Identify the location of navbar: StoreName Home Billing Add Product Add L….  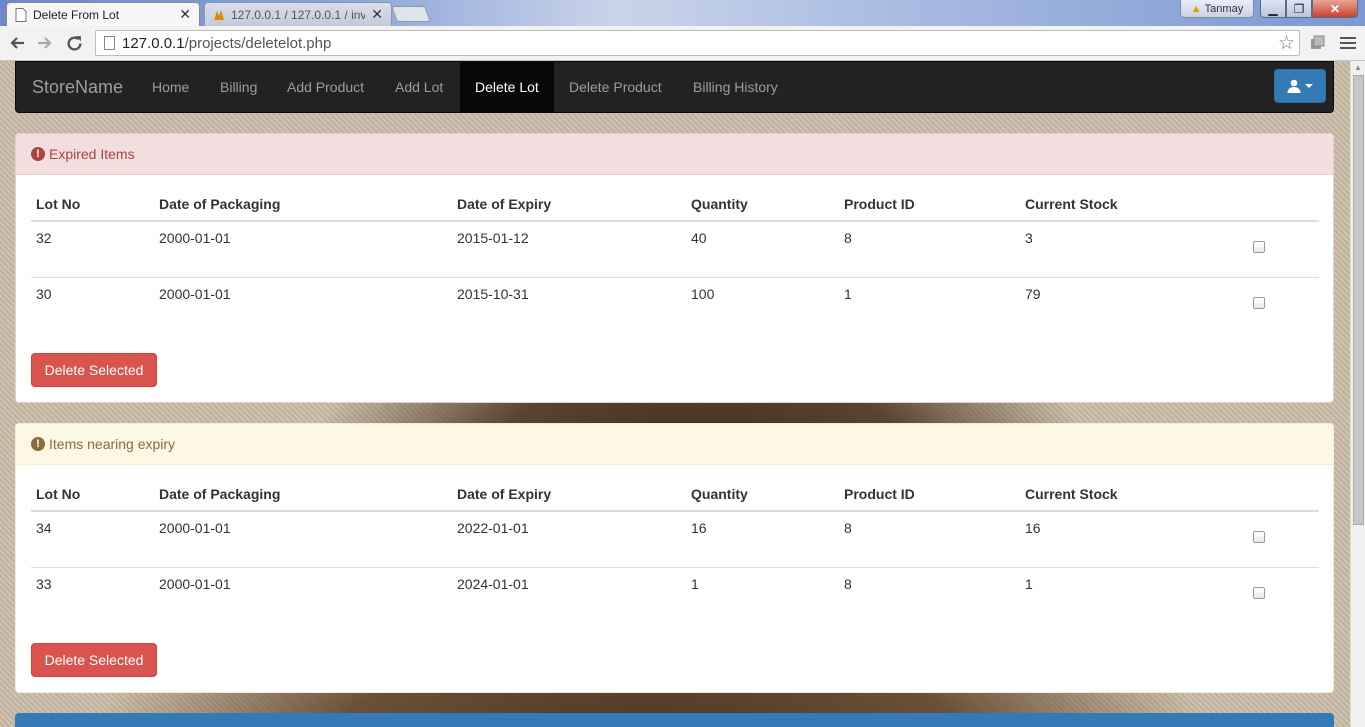
(674, 87).